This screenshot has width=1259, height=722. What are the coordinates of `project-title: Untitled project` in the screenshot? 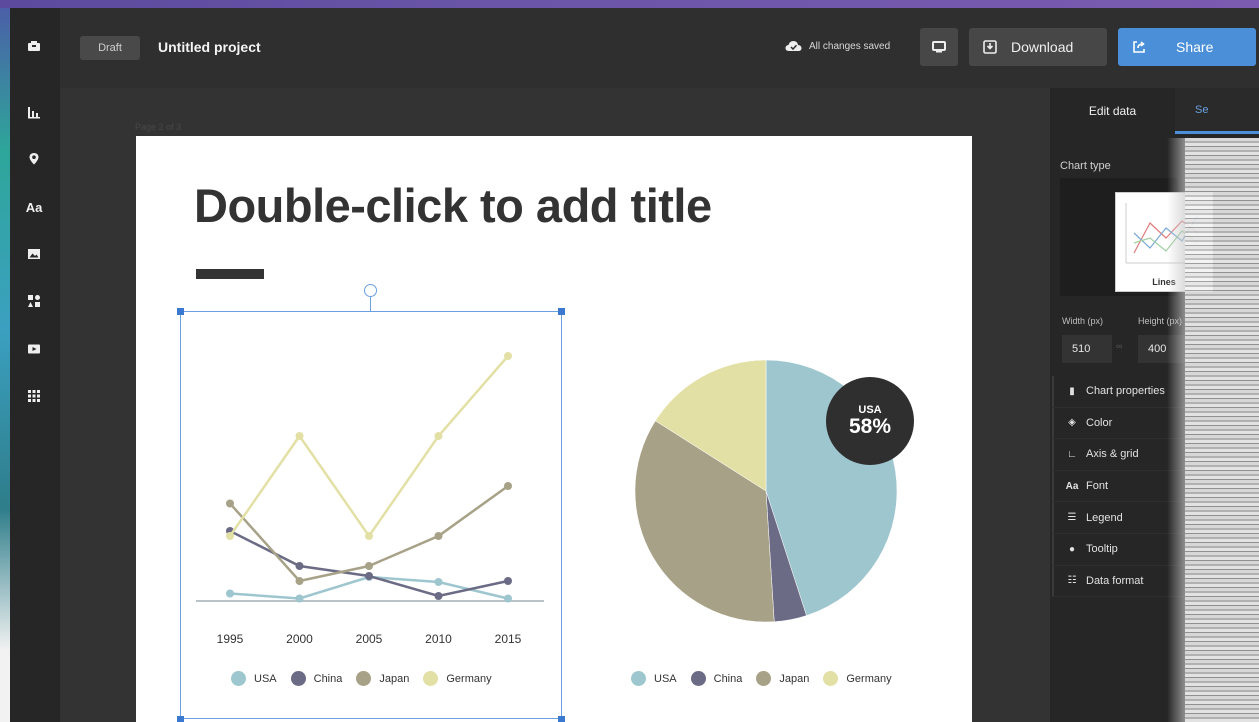 It's located at (209, 47).